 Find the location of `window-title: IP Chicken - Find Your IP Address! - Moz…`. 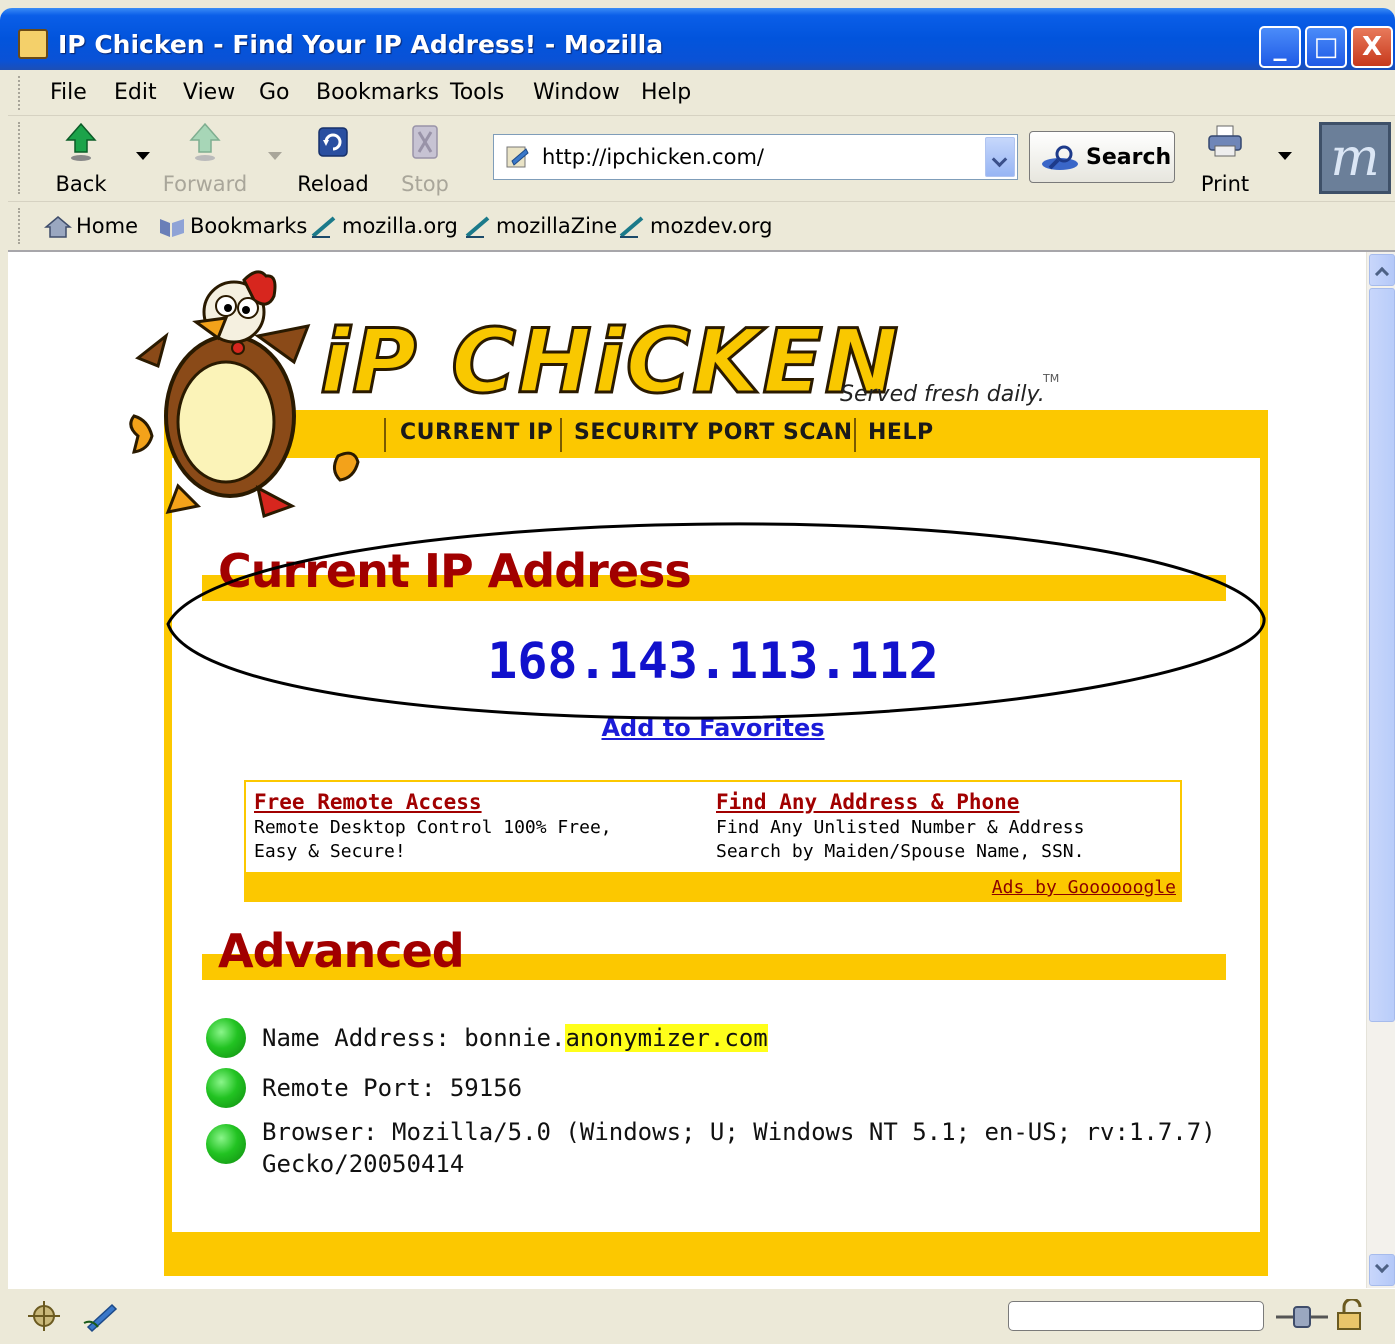

window-title: IP Chicken - Find Your IP Address! - Moz… is located at coordinates (361, 44).